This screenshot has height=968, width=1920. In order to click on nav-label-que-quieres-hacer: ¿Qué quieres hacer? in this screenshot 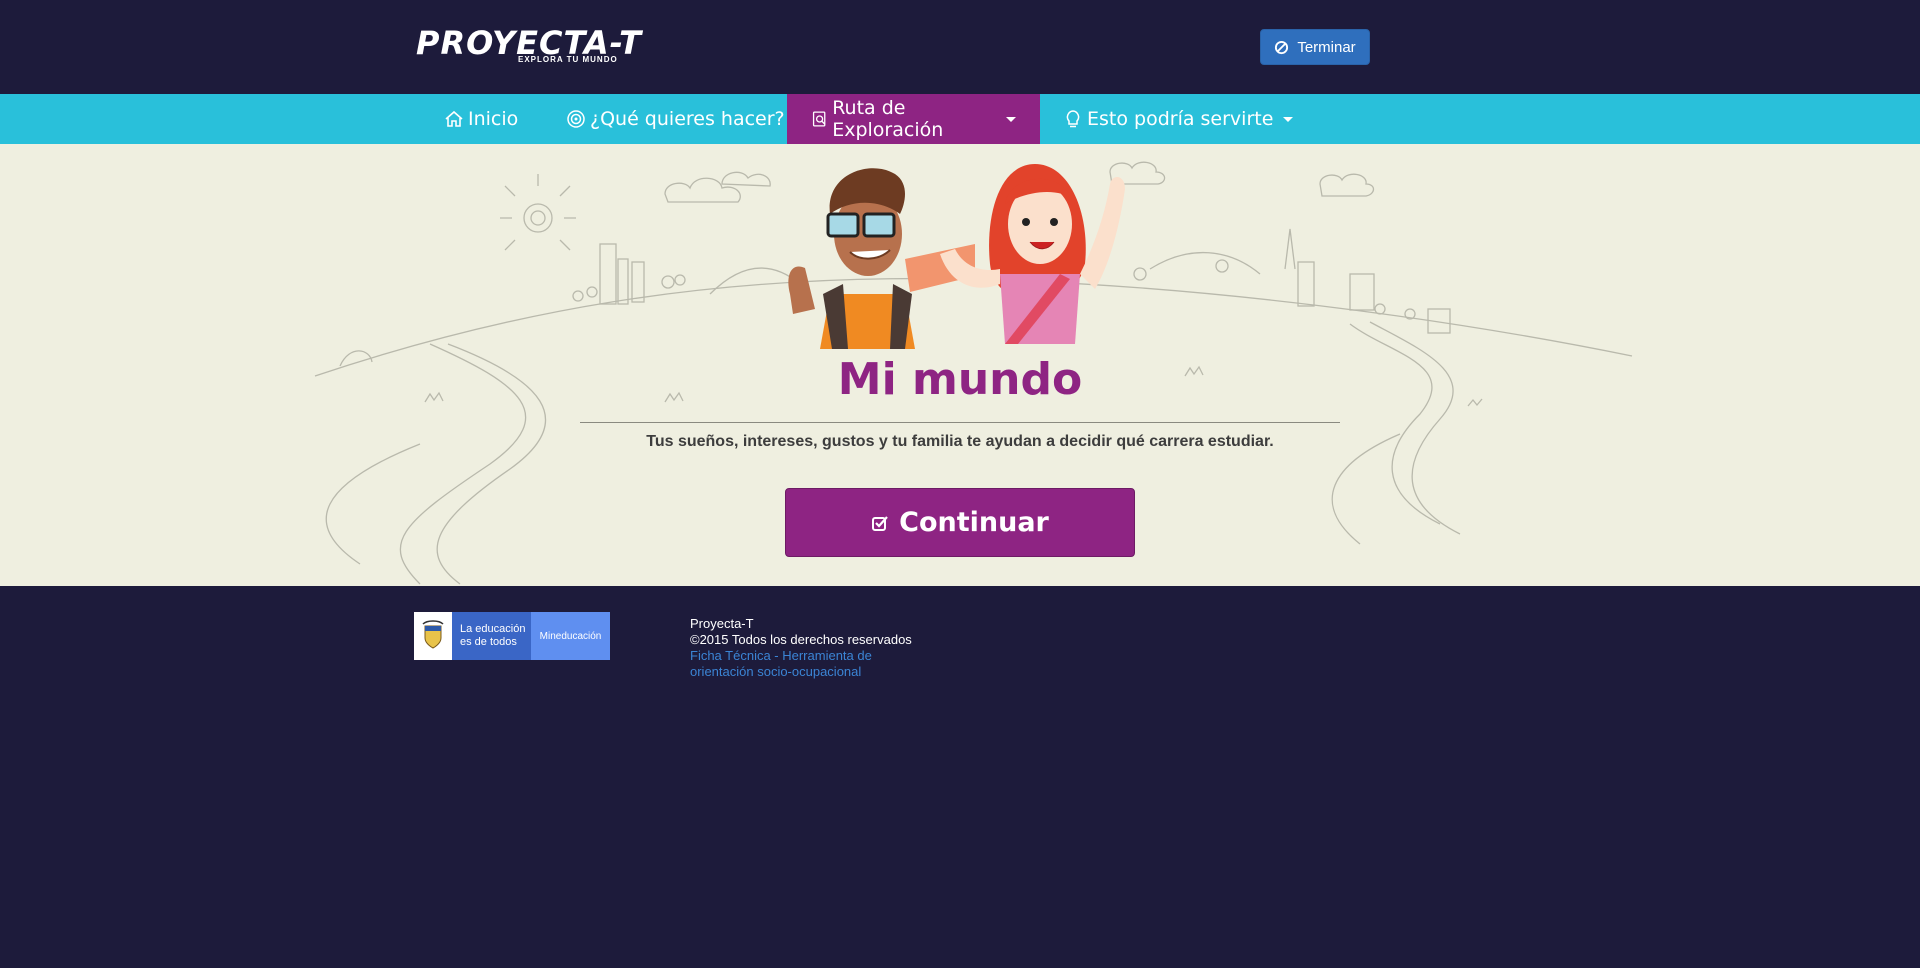, I will do `click(687, 119)`.